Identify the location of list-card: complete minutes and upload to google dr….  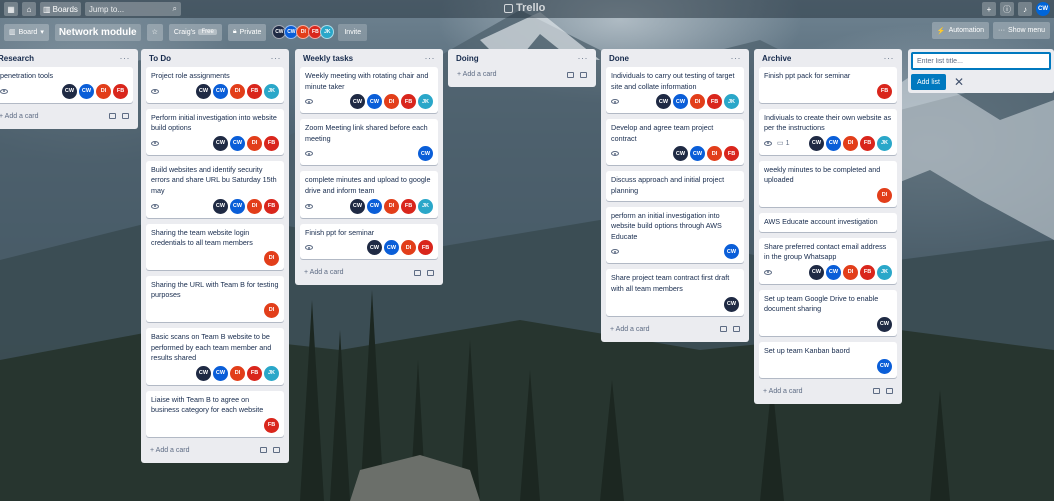
(369, 194).